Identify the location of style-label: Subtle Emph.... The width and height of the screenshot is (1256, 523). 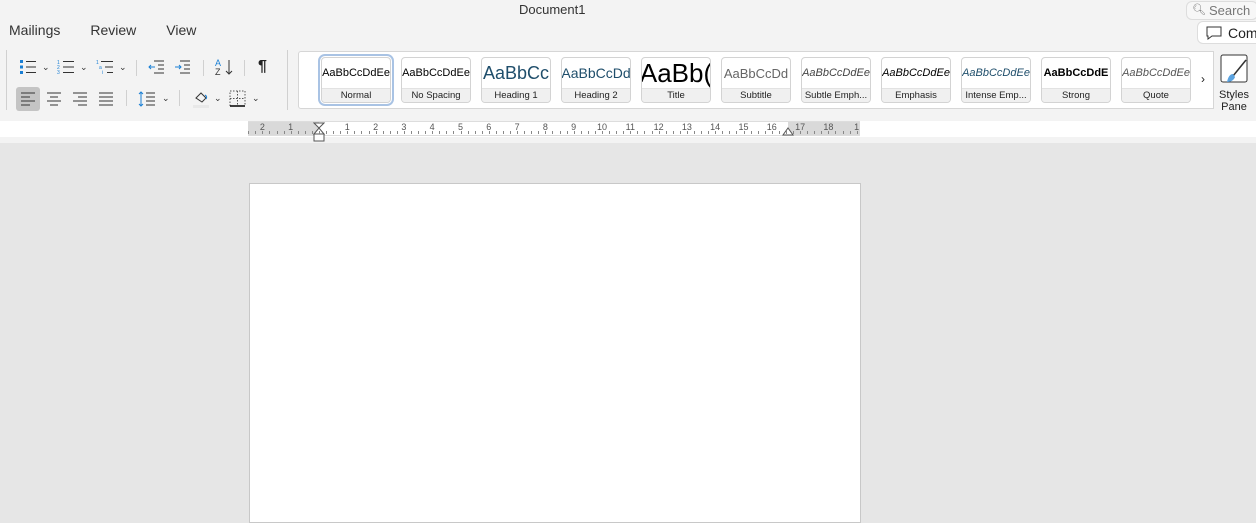
(836, 95).